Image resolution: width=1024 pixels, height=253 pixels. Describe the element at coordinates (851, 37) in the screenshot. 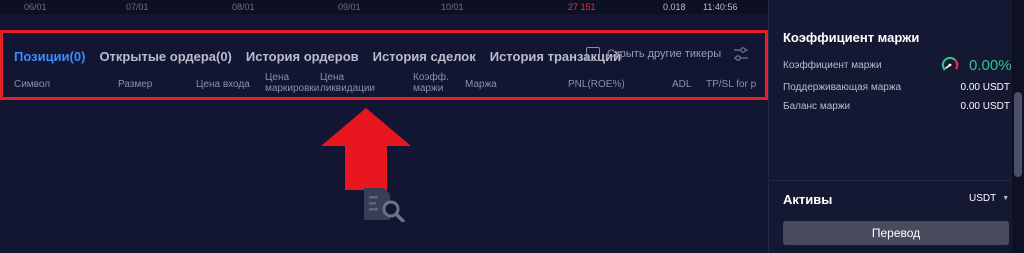

I see `margin-ratio-title: Коэффициент маржи` at that location.